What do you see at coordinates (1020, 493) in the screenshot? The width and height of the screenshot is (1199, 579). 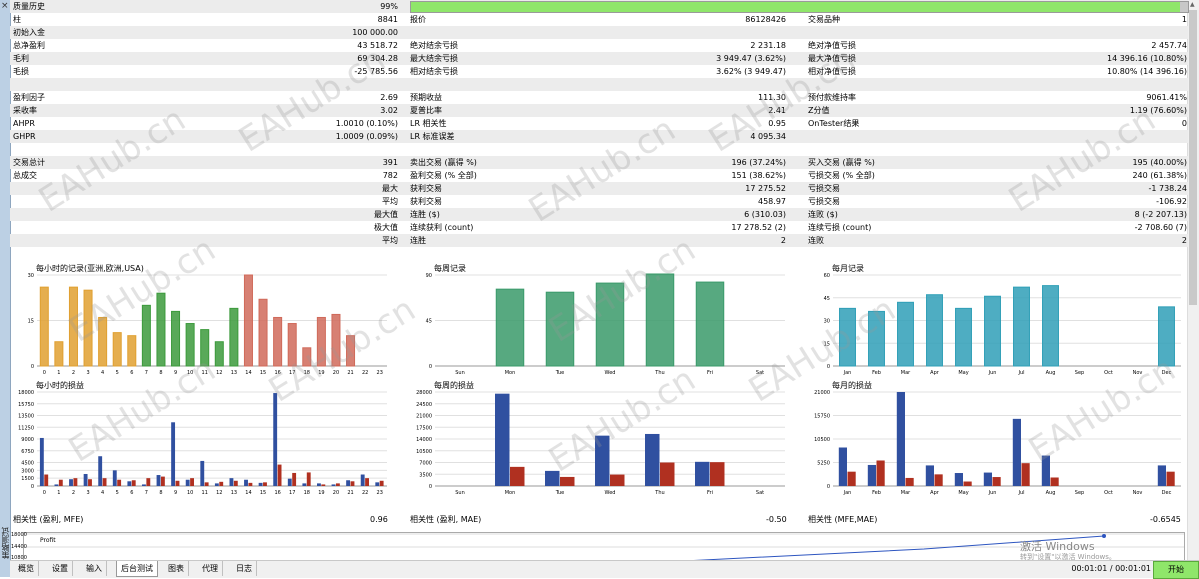 I see `x-tick-label: Jul` at bounding box center [1020, 493].